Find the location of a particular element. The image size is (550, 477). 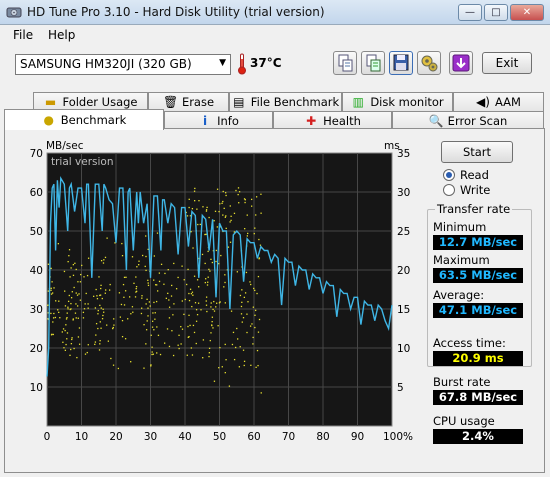

drive-select: SAMSUNG HM320JI (320 GB) ▼ is located at coordinates (123, 64).